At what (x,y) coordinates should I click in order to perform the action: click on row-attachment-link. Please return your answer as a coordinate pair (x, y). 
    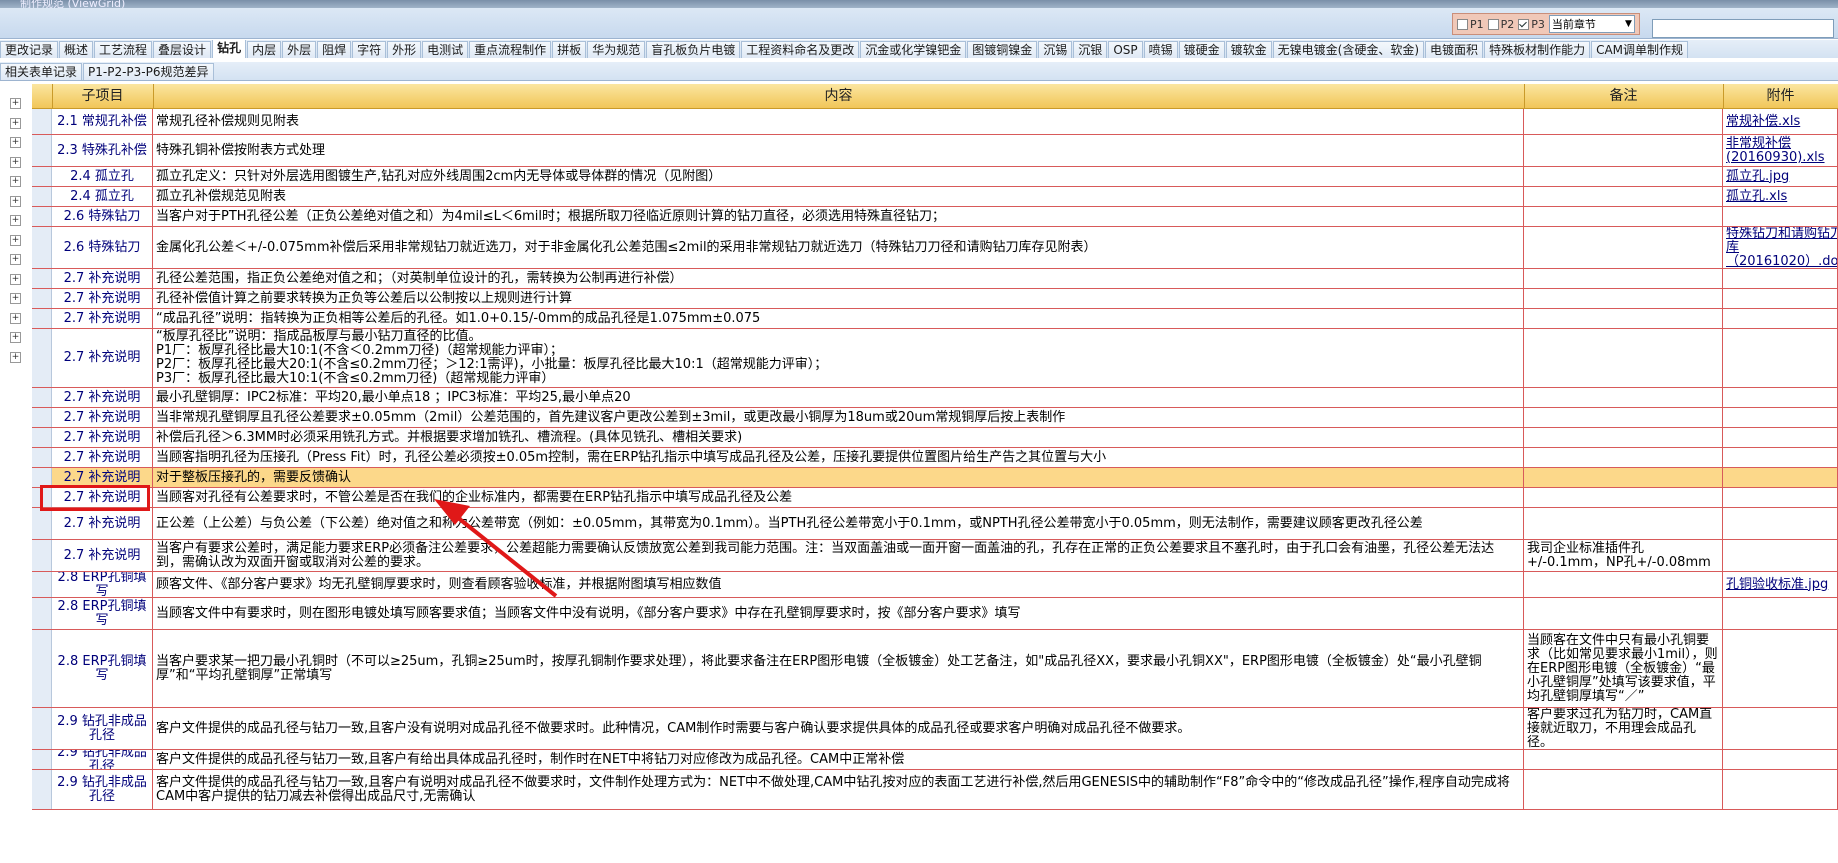
    Looking at the image, I should click on (1780, 216).